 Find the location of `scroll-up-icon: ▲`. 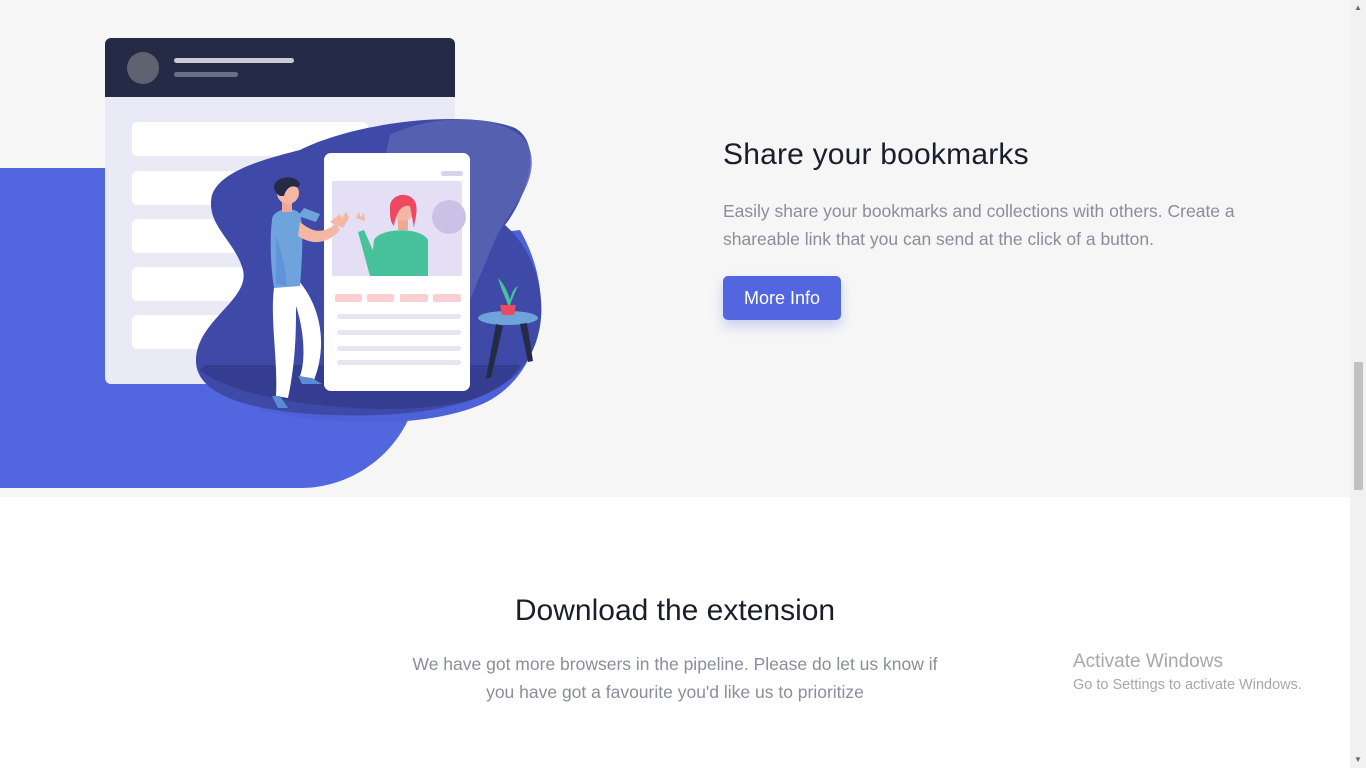

scroll-up-icon: ▲ is located at coordinates (1358, 8).